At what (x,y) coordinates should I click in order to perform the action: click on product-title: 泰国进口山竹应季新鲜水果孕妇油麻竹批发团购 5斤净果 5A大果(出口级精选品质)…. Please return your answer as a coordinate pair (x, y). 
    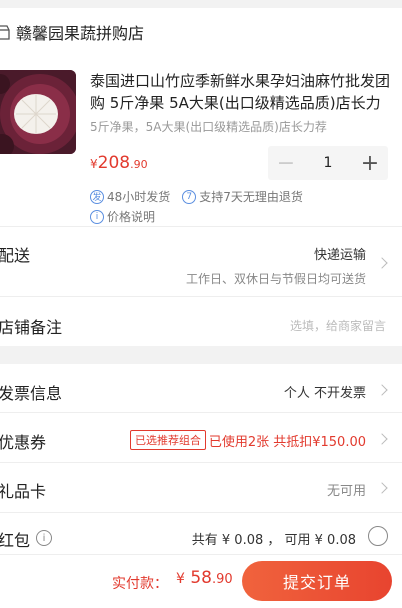
    Looking at the image, I should click on (240, 92).